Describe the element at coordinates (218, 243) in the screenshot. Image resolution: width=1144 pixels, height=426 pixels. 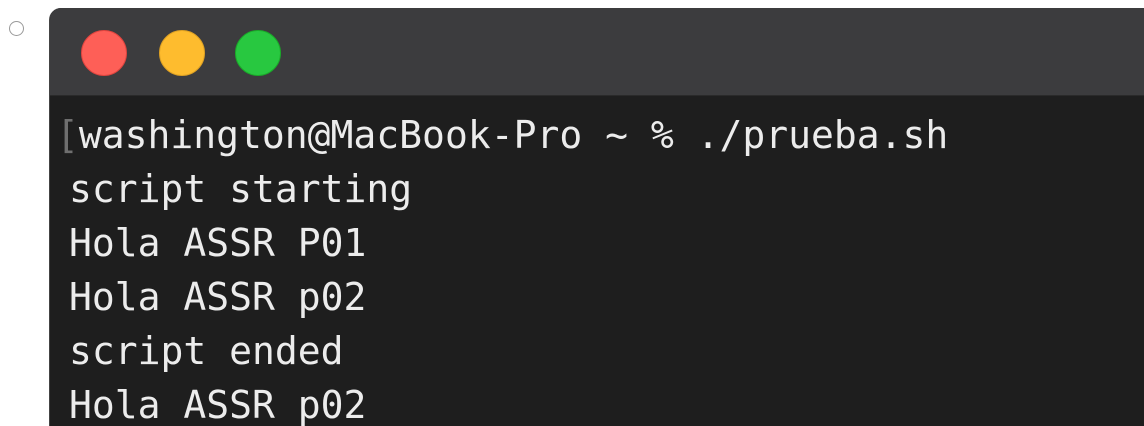
I see `output-line: Hola ASSR P01` at that location.